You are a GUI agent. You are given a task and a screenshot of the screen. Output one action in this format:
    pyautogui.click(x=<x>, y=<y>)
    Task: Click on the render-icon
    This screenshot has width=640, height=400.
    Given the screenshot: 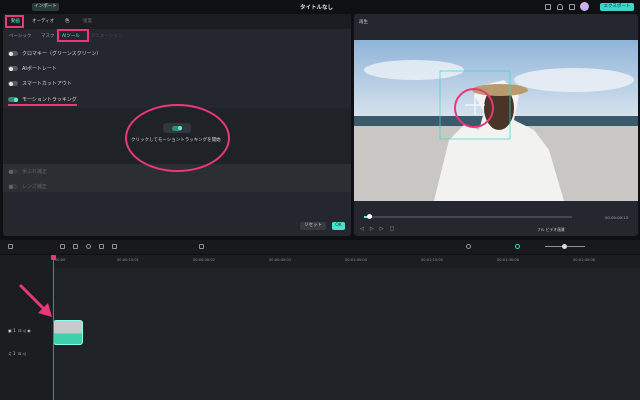 What is the action you would take?
    pyautogui.click(x=468, y=246)
    